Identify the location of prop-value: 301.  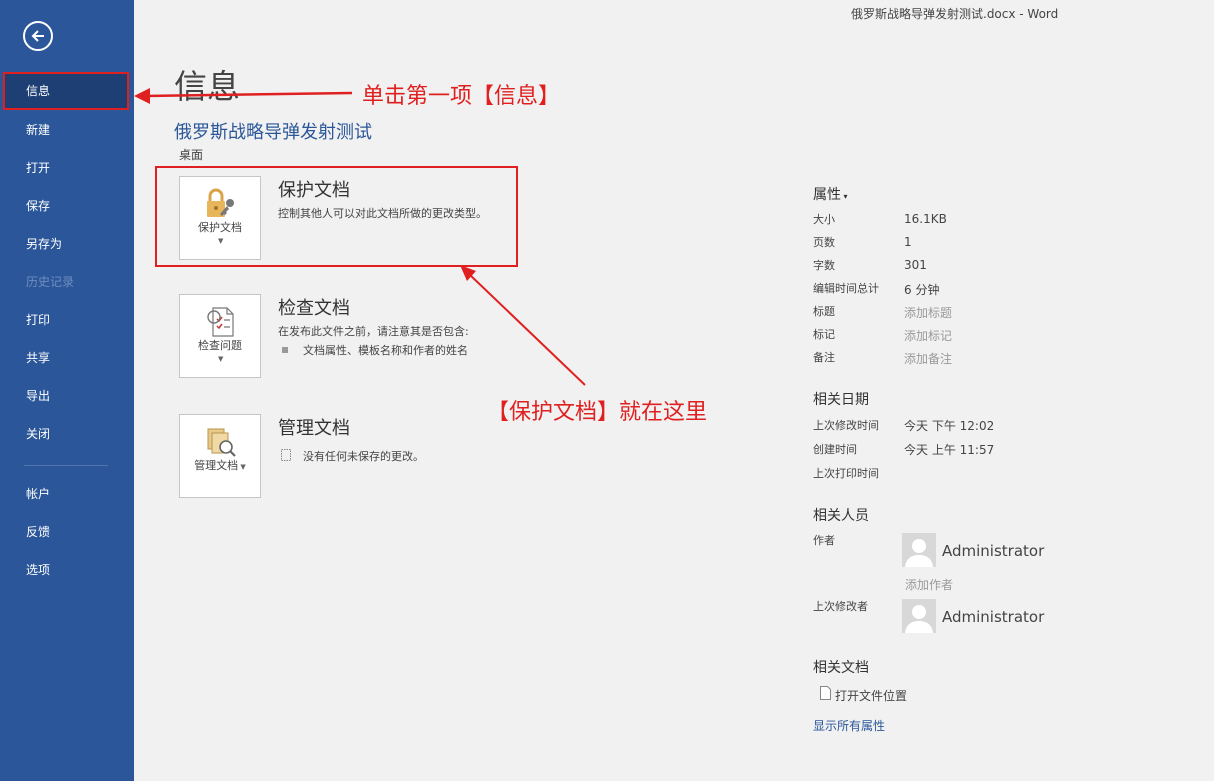
(915, 265).